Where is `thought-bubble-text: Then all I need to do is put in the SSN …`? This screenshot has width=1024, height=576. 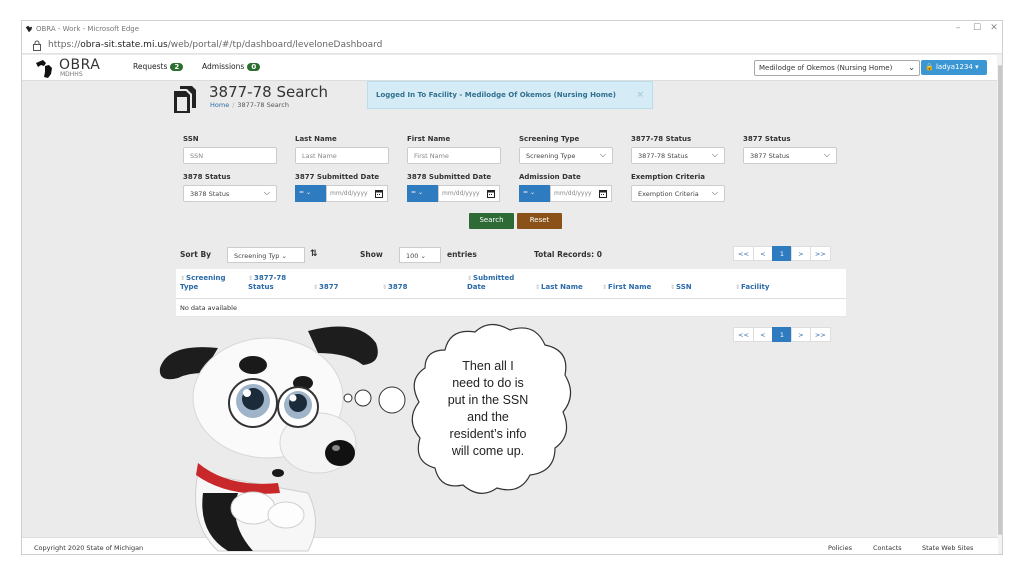
thought-bubble-text: Then all I need to do is put in the SSN … is located at coordinates (488, 408).